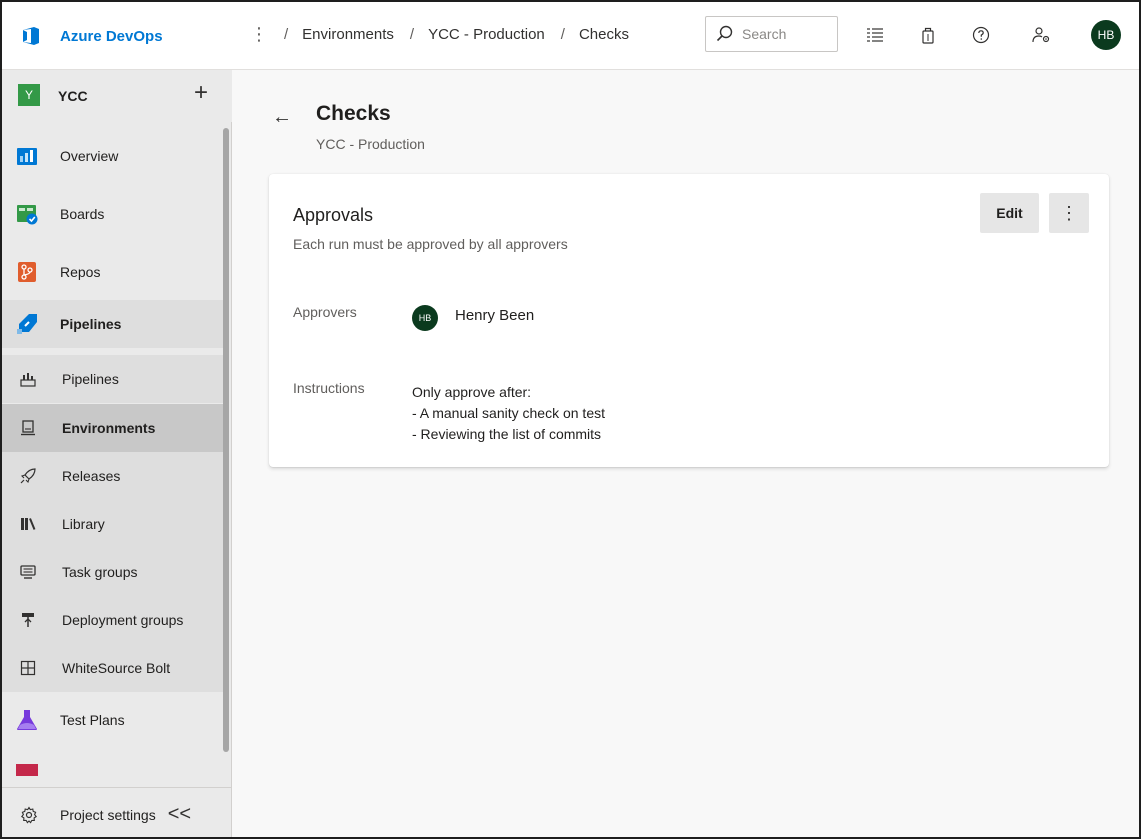 The image size is (1141, 839). Describe the element at coordinates (1041, 35) in the screenshot. I see `user-settings-icon` at that location.